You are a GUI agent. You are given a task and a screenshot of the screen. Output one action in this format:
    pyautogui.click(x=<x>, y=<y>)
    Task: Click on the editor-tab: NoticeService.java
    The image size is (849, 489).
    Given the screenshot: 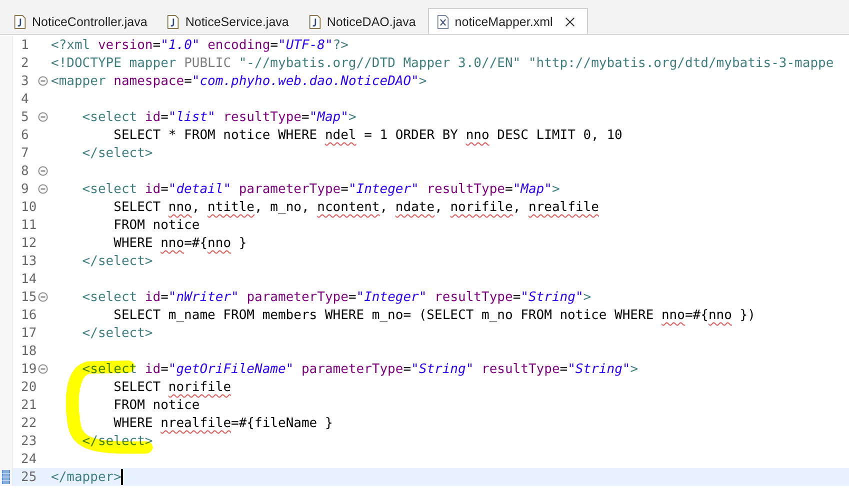 What is the action you would take?
    pyautogui.click(x=230, y=22)
    